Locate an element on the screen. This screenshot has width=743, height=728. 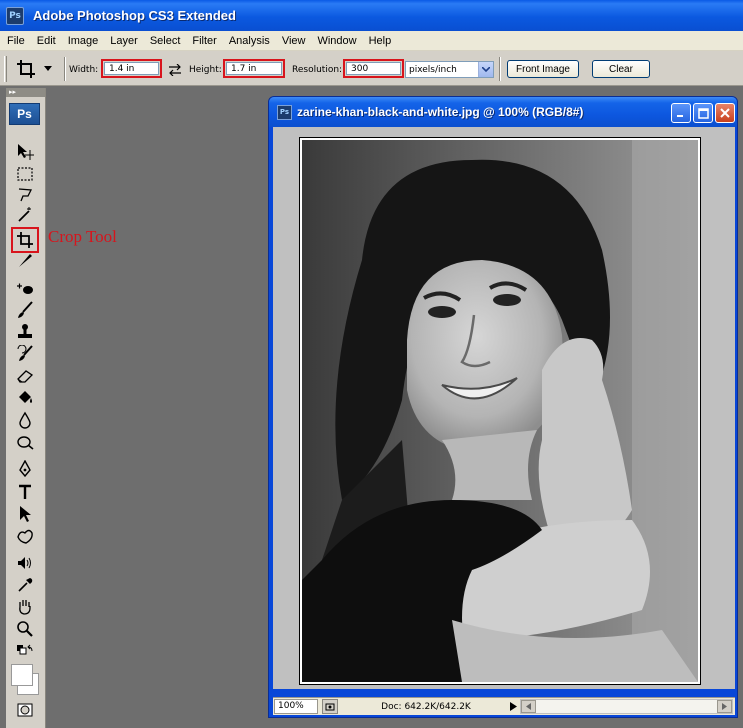
lasso-icon is located at coordinates (25, 195).